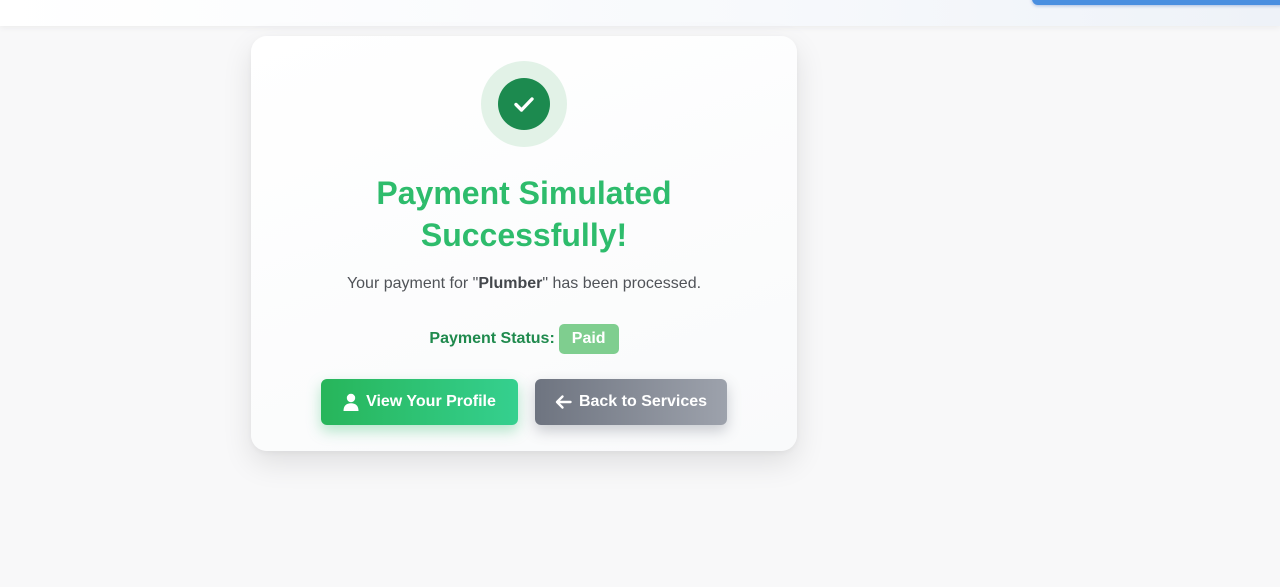 The image size is (1280, 587). I want to click on view-profile-button: View Your Profile, so click(419, 402).